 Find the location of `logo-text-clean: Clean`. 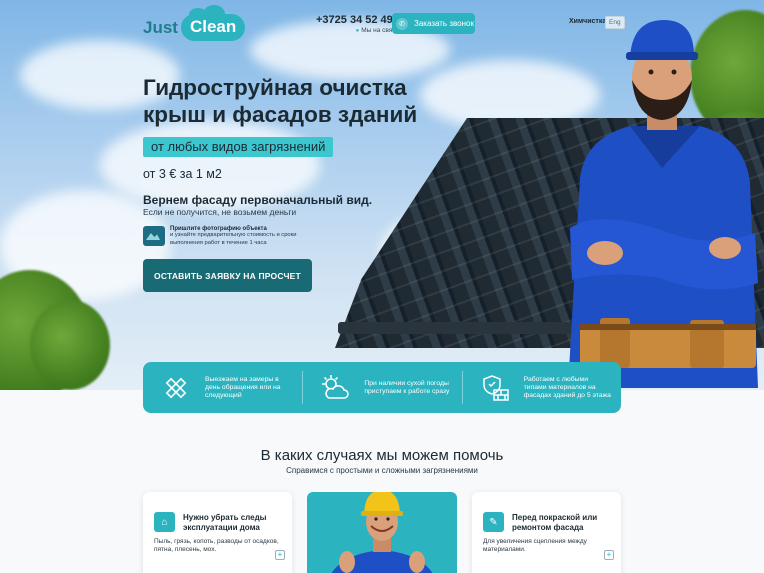

logo-text-clean: Clean is located at coordinates (213, 26).